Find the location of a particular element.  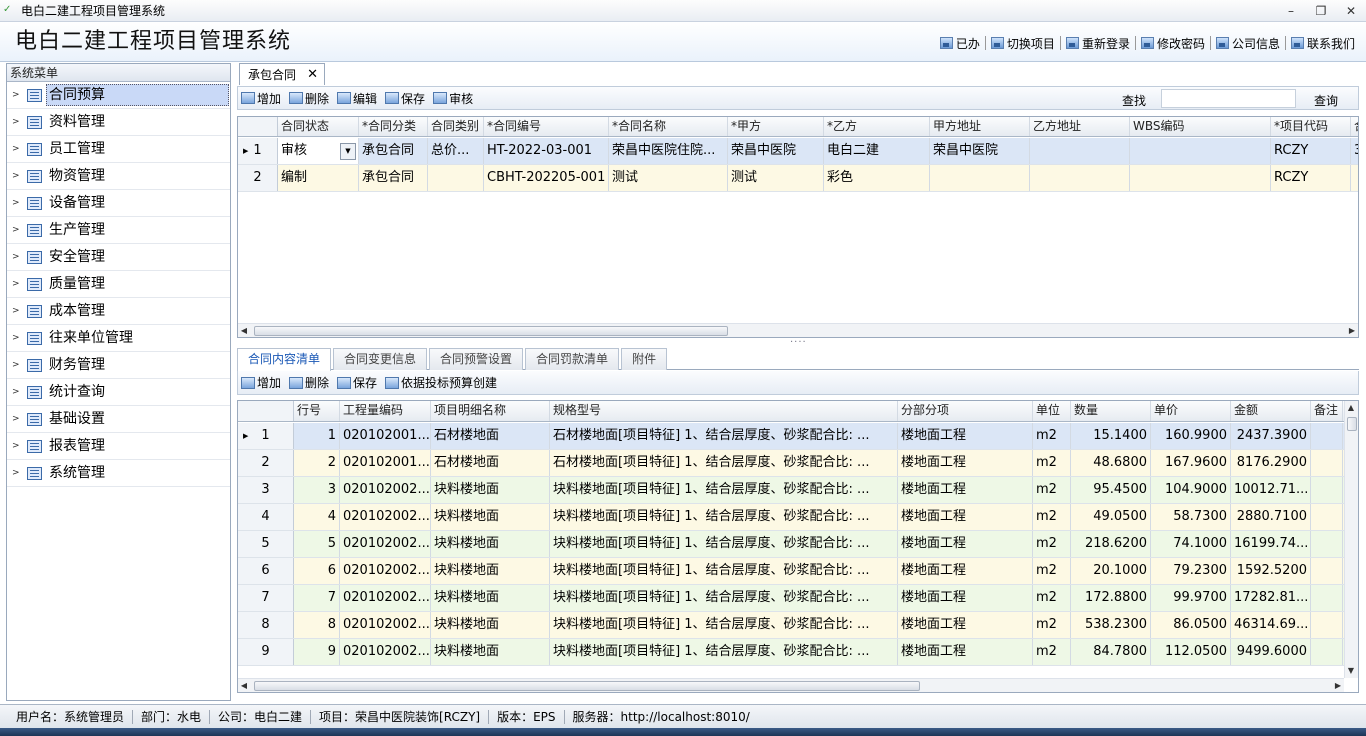

sidebar-item-quality: > 质量管理 is located at coordinates (118, 284).